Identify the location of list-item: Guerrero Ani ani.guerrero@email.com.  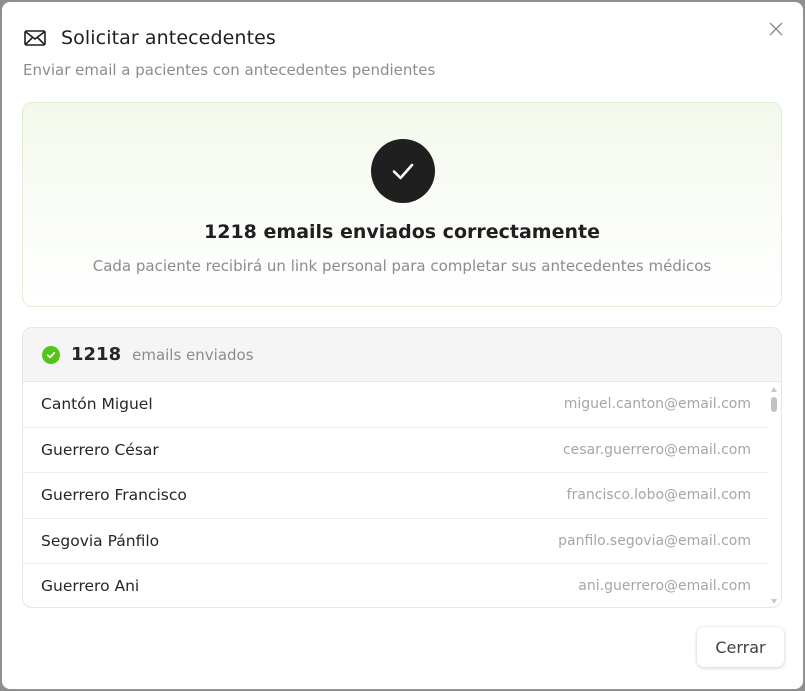
(395, 585).